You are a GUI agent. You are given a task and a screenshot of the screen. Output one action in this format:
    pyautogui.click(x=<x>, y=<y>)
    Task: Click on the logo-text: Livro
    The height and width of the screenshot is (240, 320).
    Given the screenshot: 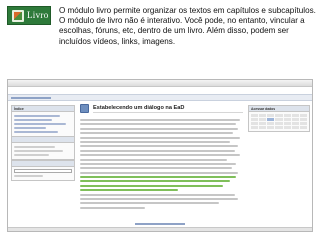 What is the action you would take?
    pyautogui.click(x=38, y=15)
    